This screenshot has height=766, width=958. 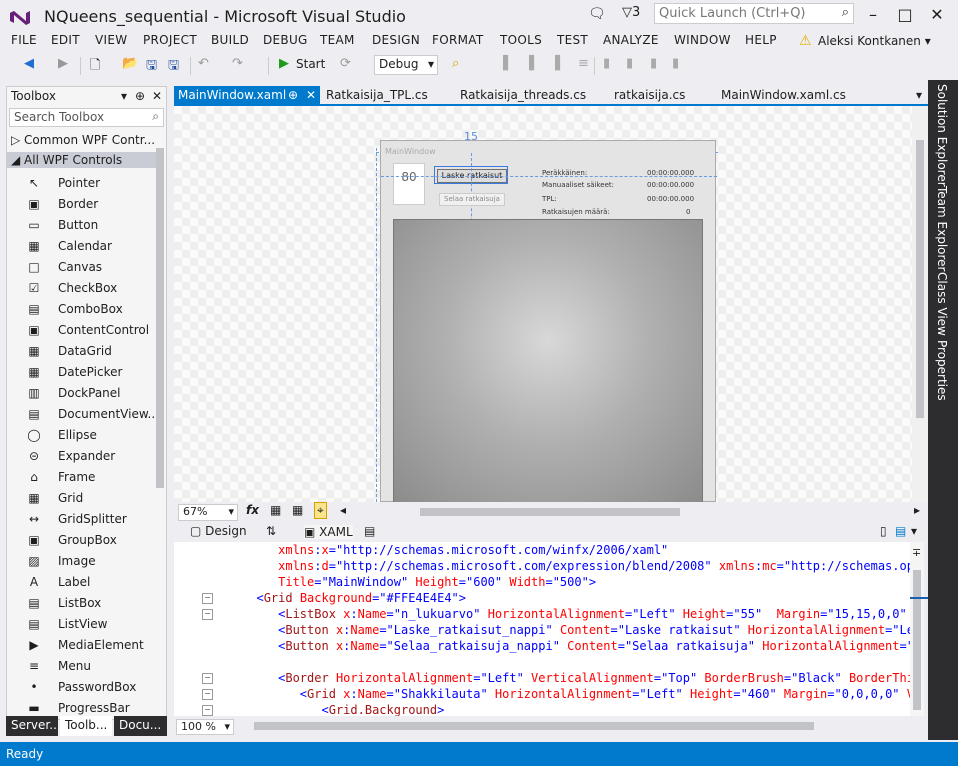 What do you see at coordinates (111, 40) in the screenshot?
I see `menu-view: VIEW` at bounding box center [111, 40].